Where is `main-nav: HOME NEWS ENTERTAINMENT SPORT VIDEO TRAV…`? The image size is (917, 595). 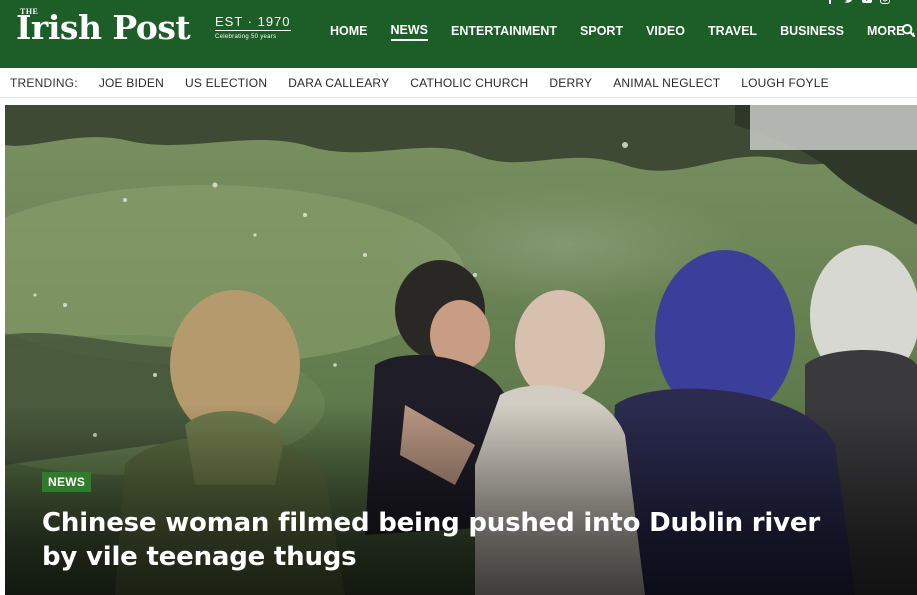
main-nav: HOME NEWS ENTERTAINMENT SPORT VIDEO TRAV… is located at coordinates (623, 31).